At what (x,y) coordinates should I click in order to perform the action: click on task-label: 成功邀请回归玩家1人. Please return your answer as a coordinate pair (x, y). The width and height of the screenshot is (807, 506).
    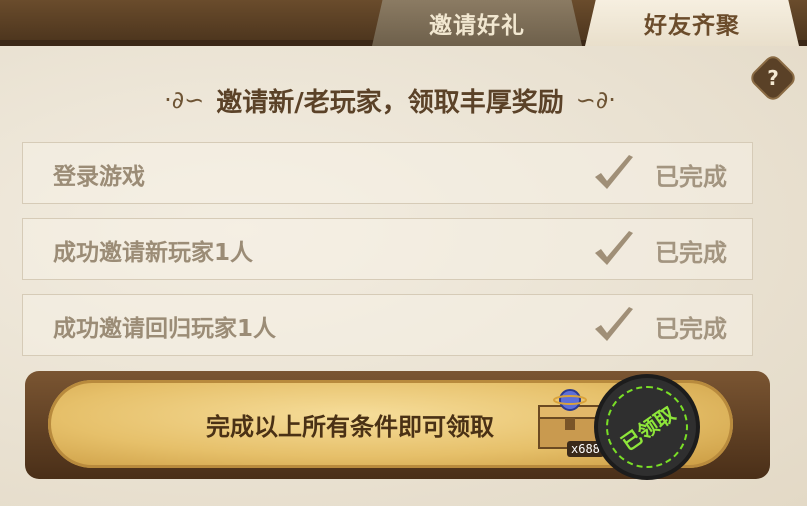
    Looking at the image, I should click on (165, 329).